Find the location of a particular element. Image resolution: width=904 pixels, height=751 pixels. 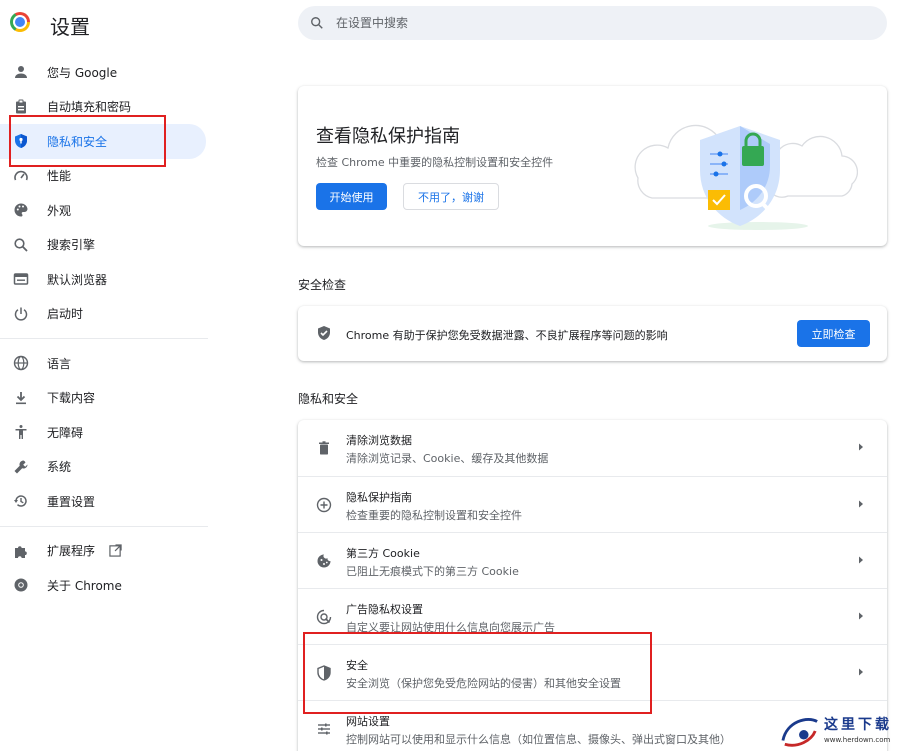

sidebar-item-label: 系统 is located at coordinates (59, 467).